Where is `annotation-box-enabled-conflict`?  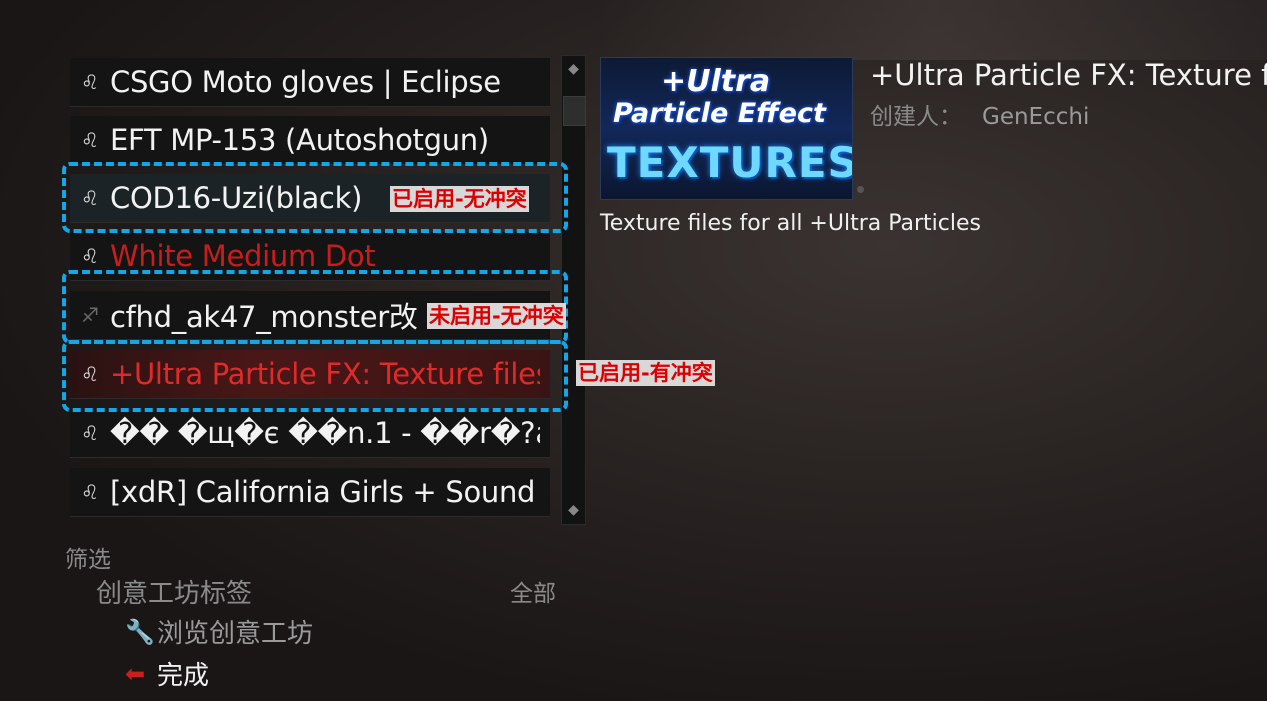 annotation-box-enabled-conflict is located at coordinates (315, 376).